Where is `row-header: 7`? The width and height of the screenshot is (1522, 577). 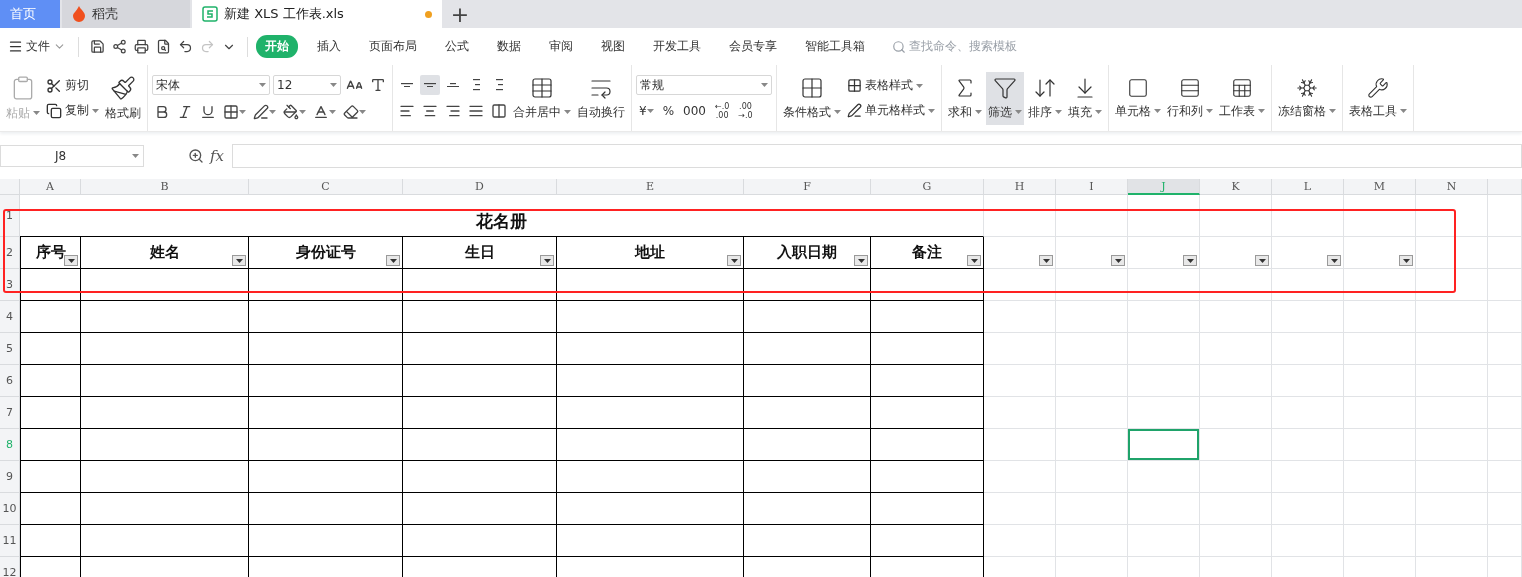 row-header: 7 is located at coordinates (10, 413).